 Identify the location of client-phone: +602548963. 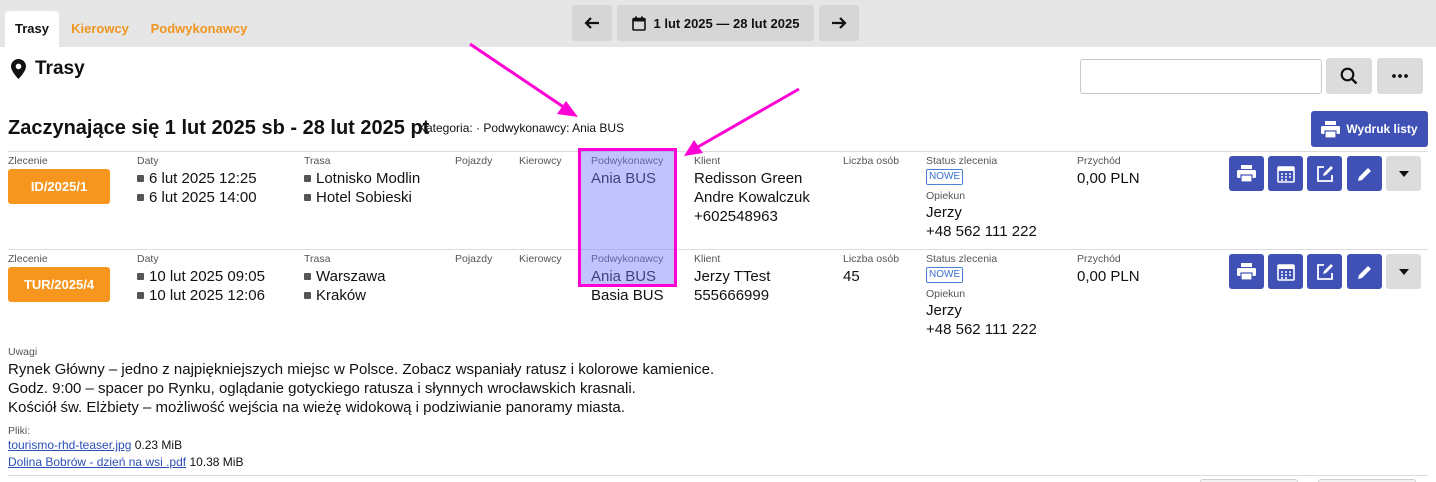
(736, 216).